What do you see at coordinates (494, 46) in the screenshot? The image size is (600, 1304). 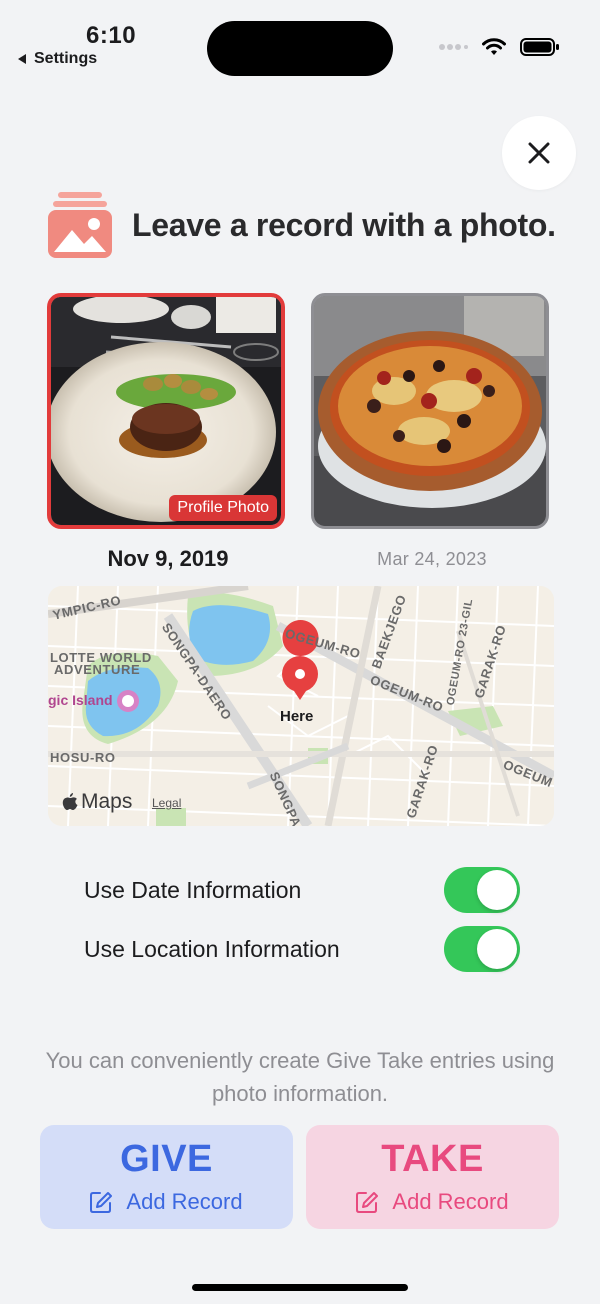 I see `wifi-icon` at bounding box center [494, 46].